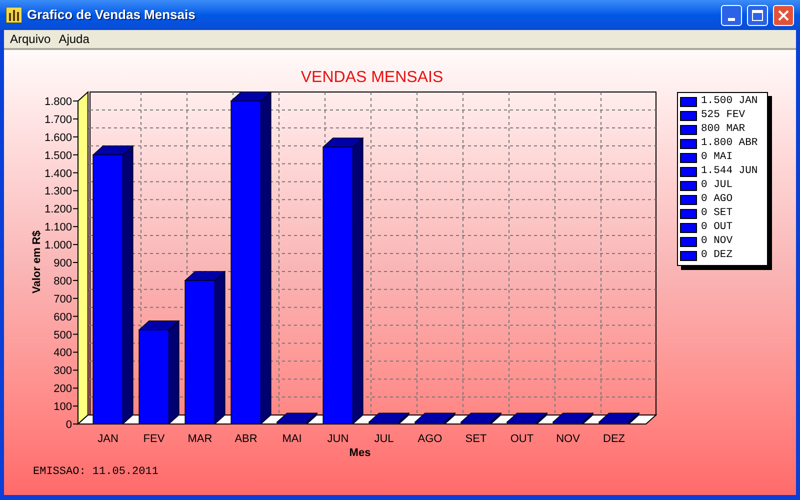 The image size is (800, 500). Describe the element at coordinates (717, 158) in the screenshot. I see `legend-label: 0 MAI` at that location.